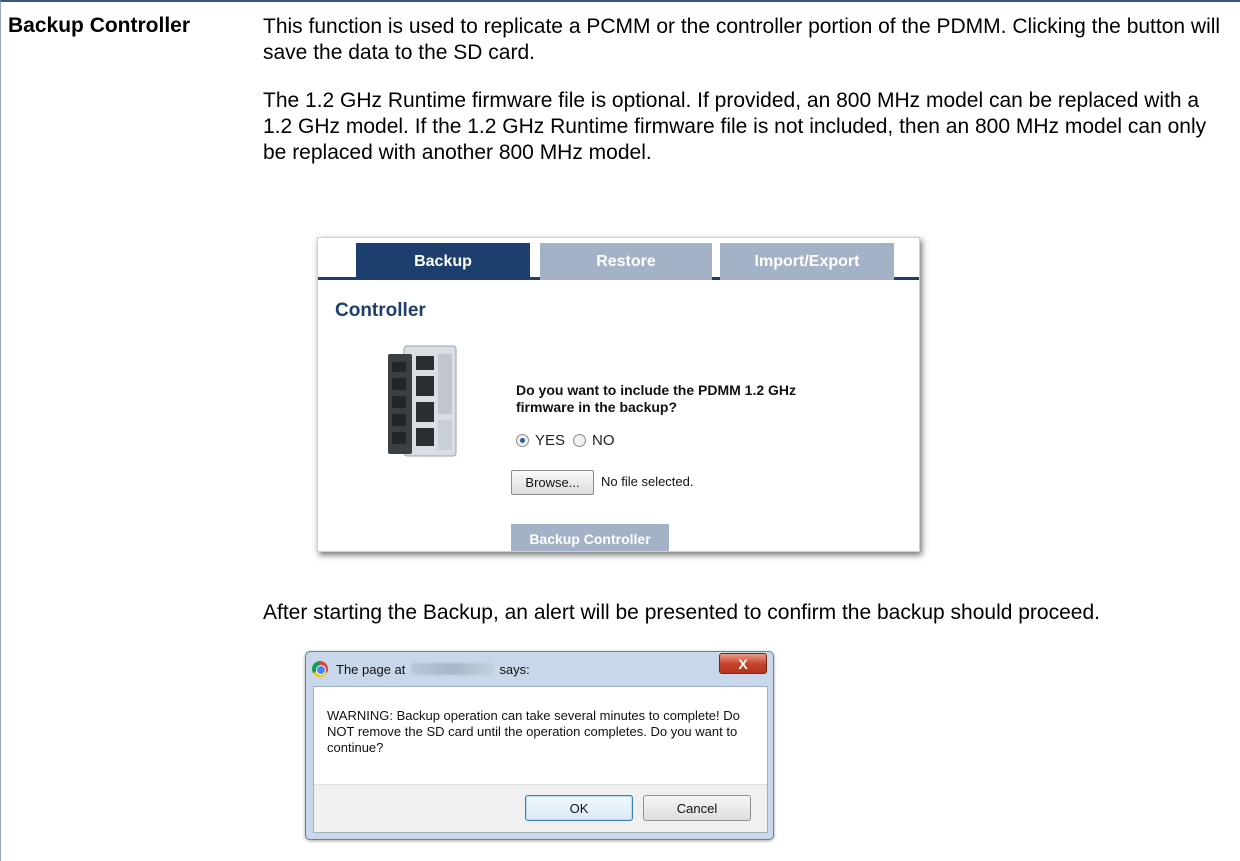  I want to click on backup-controller-button: Backup Controller, so click(590, 537).